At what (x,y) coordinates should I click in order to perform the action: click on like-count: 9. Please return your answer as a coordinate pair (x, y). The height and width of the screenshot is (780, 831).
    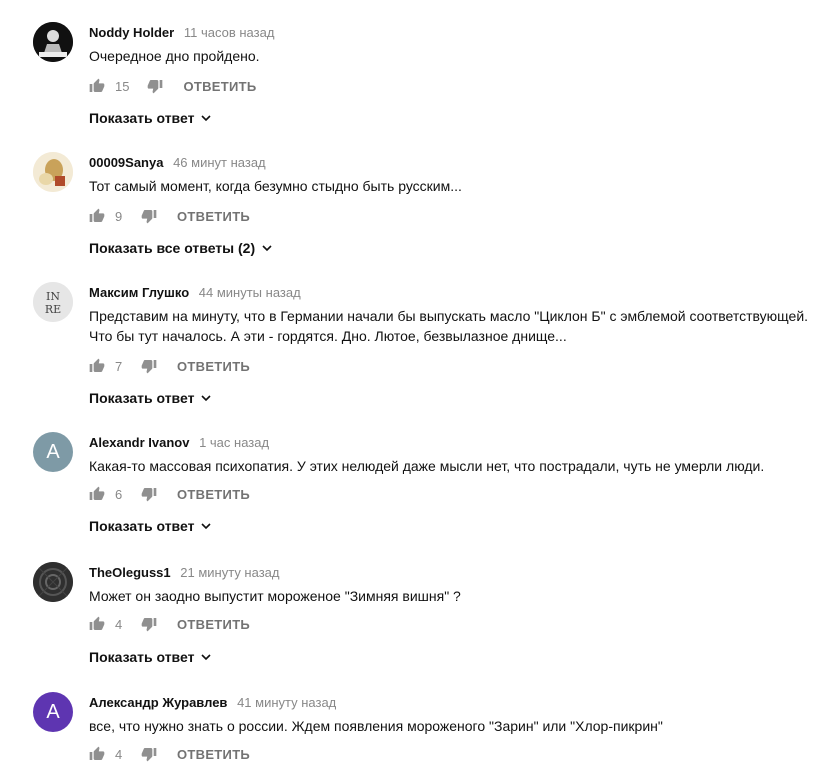
    Looking at the image, I should click on (119, 216).